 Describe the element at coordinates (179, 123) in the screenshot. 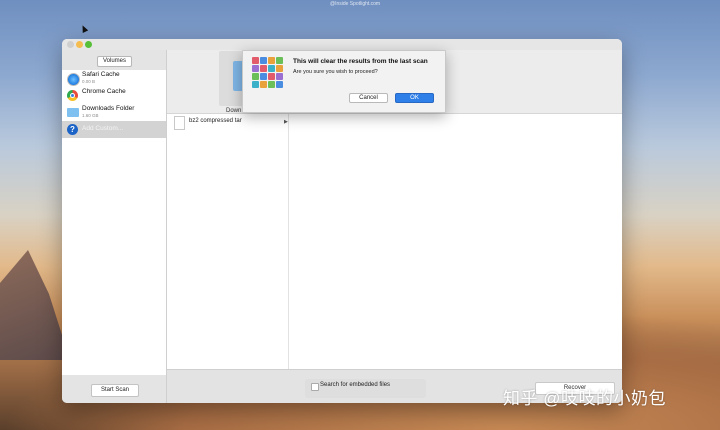

I see `file-icon` at that location.